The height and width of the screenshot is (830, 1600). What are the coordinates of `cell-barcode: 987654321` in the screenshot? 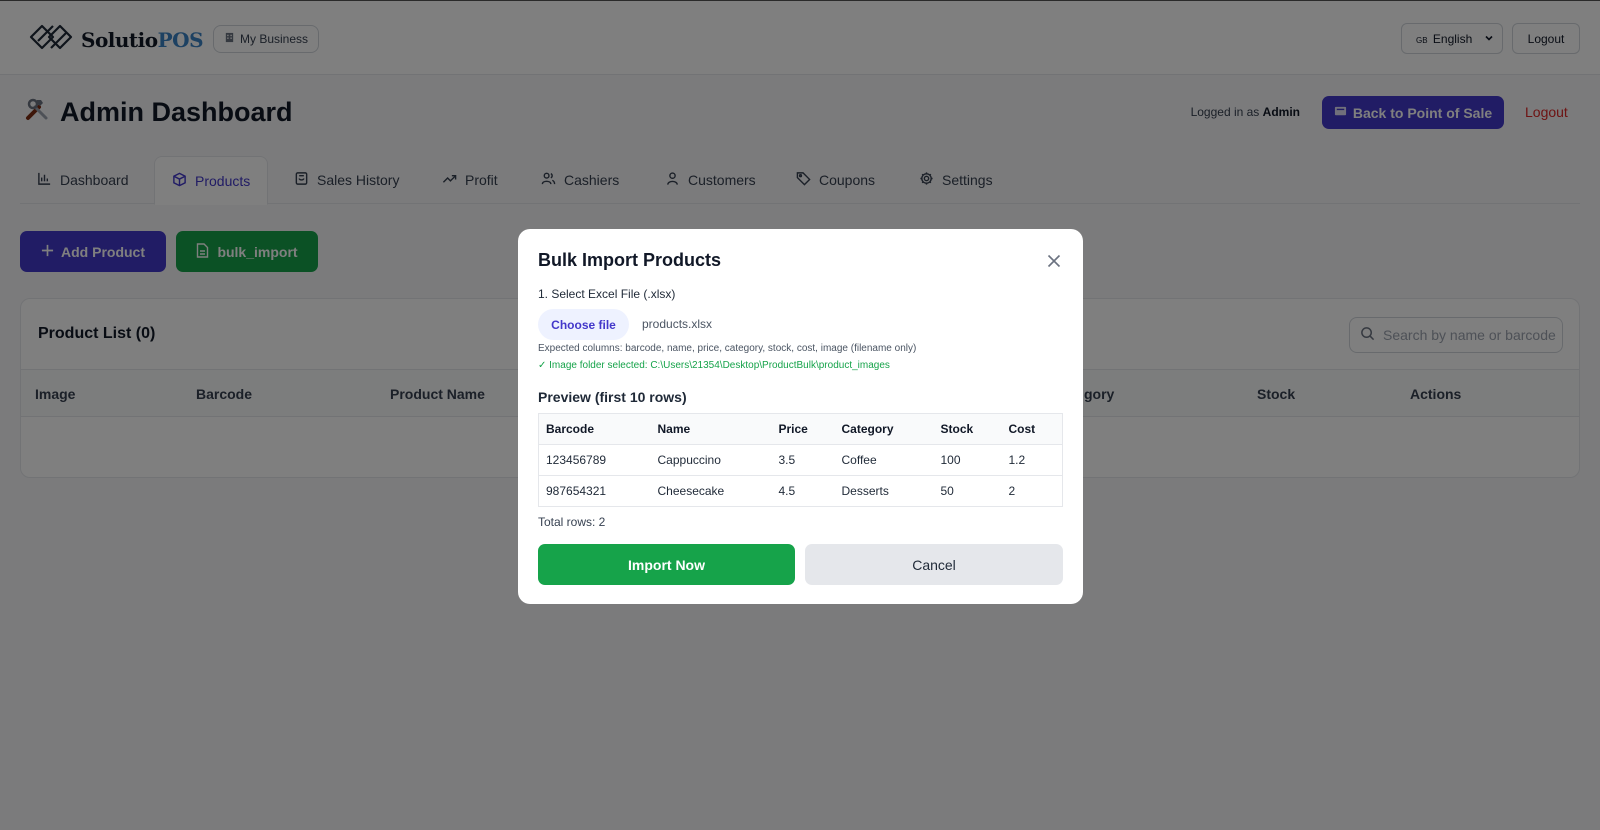 It's located at (594, 491).